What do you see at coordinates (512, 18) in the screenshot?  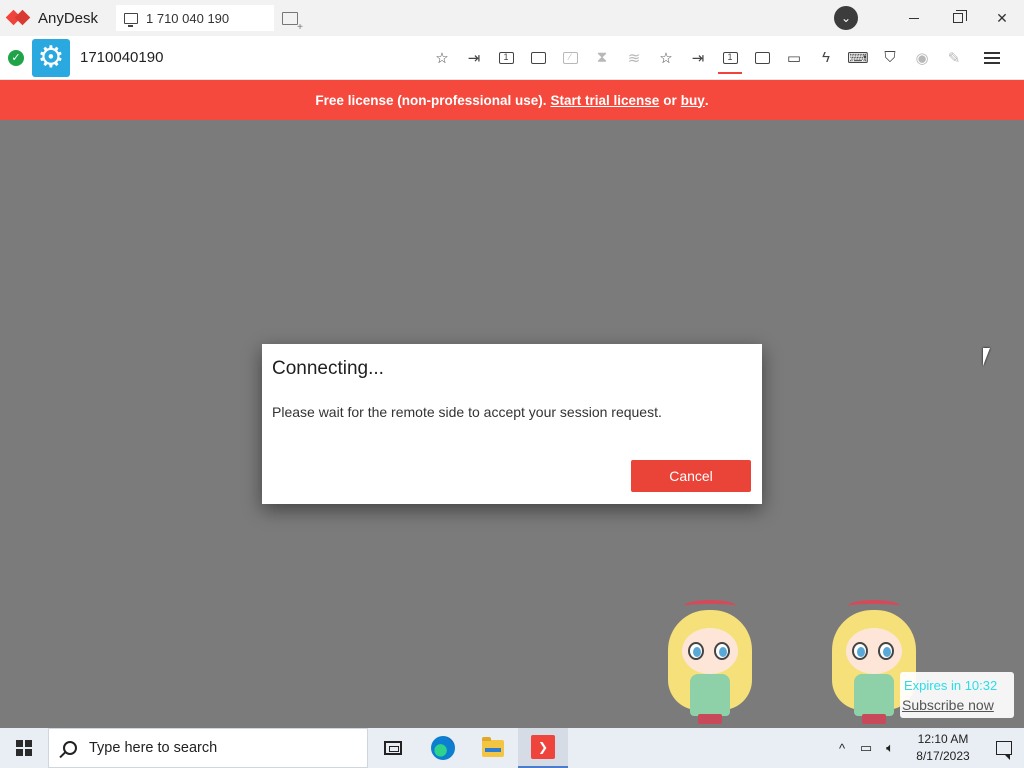 I see `title-bar: AnyDesk 1 710 040 190 ⌄ ✕` at bounding box center [512, 18].